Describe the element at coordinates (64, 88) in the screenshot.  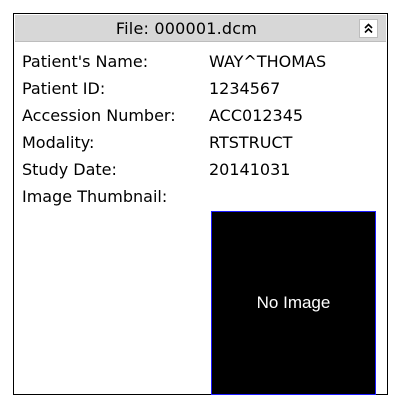
I see `patient-id-label: Patient ID:` at that location.